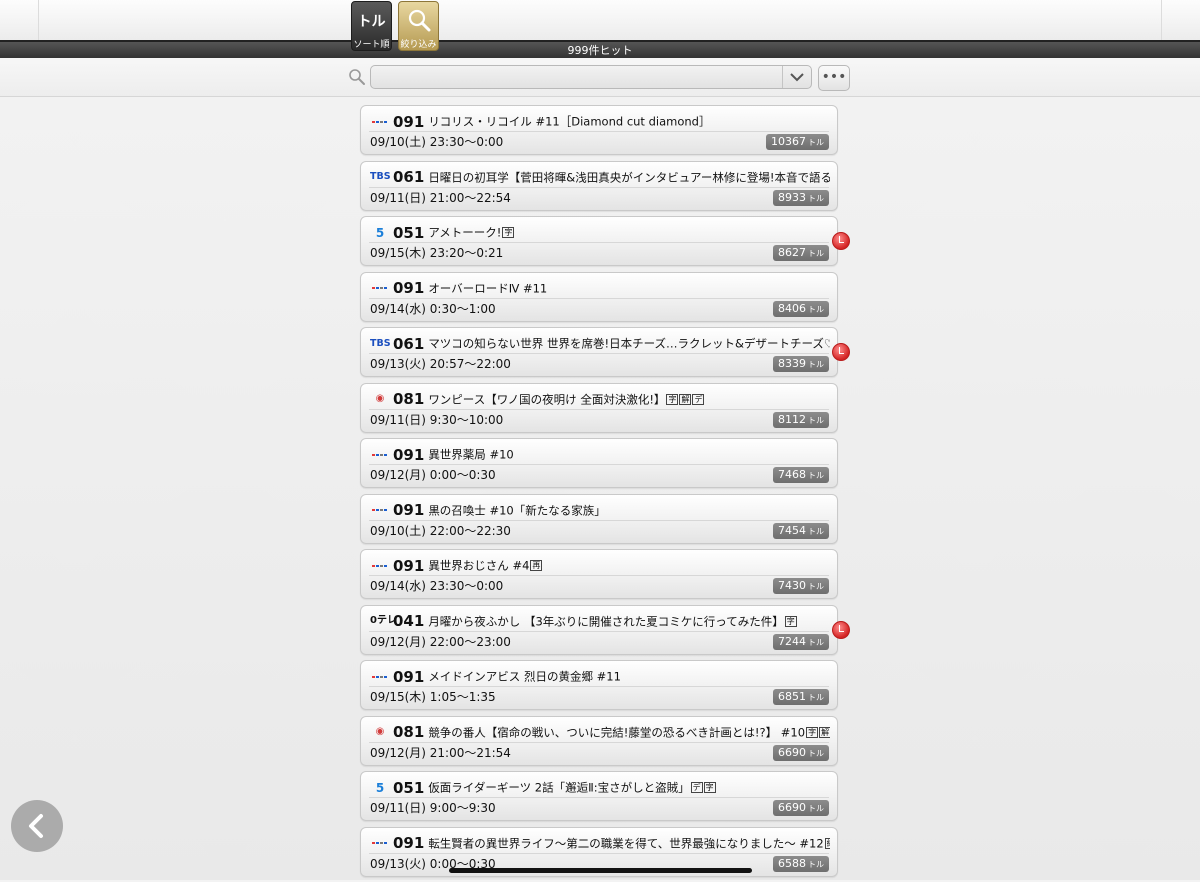 This screenshot has height=882, width=1200. What do you see at coordinates (409, 787) in the screenshot?
I see `channel-number: 051` at bounding box center [409, 787].